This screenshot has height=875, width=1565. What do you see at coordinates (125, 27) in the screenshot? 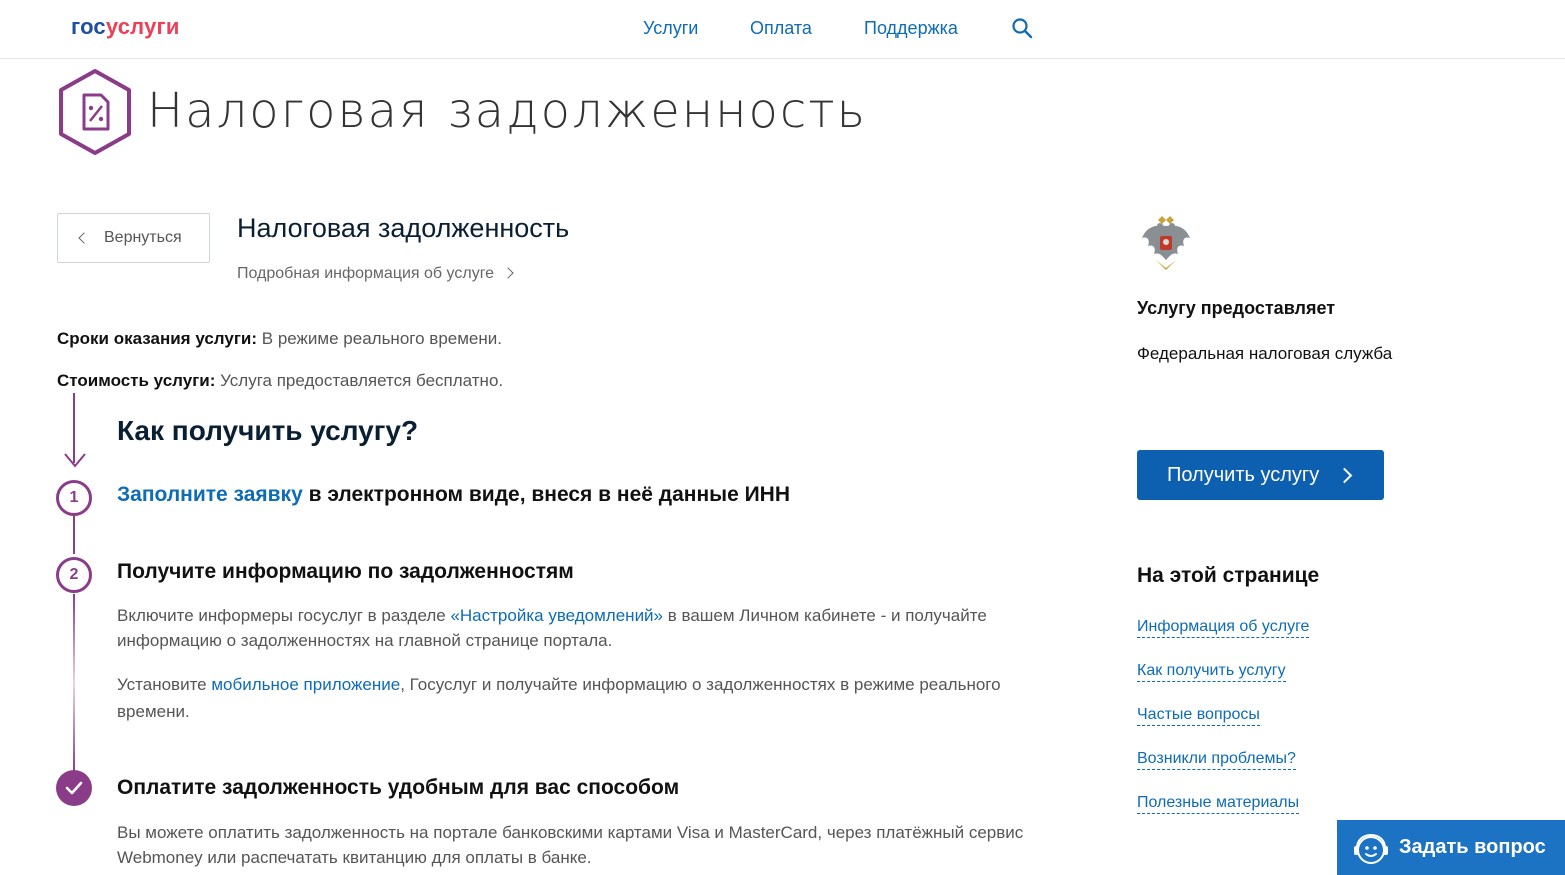
I see `gosuslugi-logo: госуслуги` at bounding box center [125, 27].